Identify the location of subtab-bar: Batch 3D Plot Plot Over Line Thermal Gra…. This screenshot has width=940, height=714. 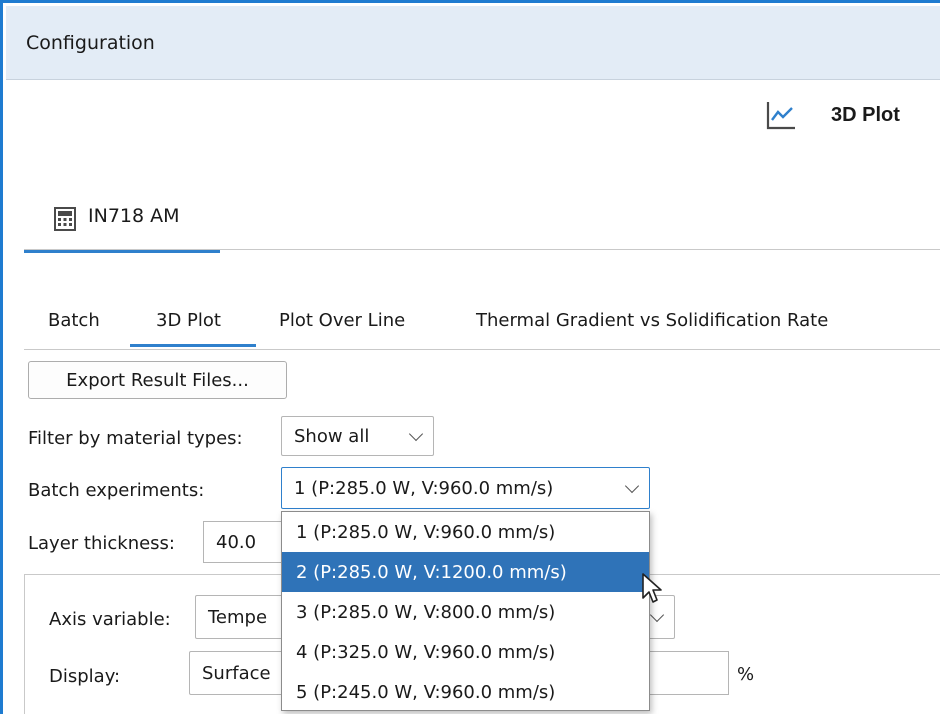
(482, 327).